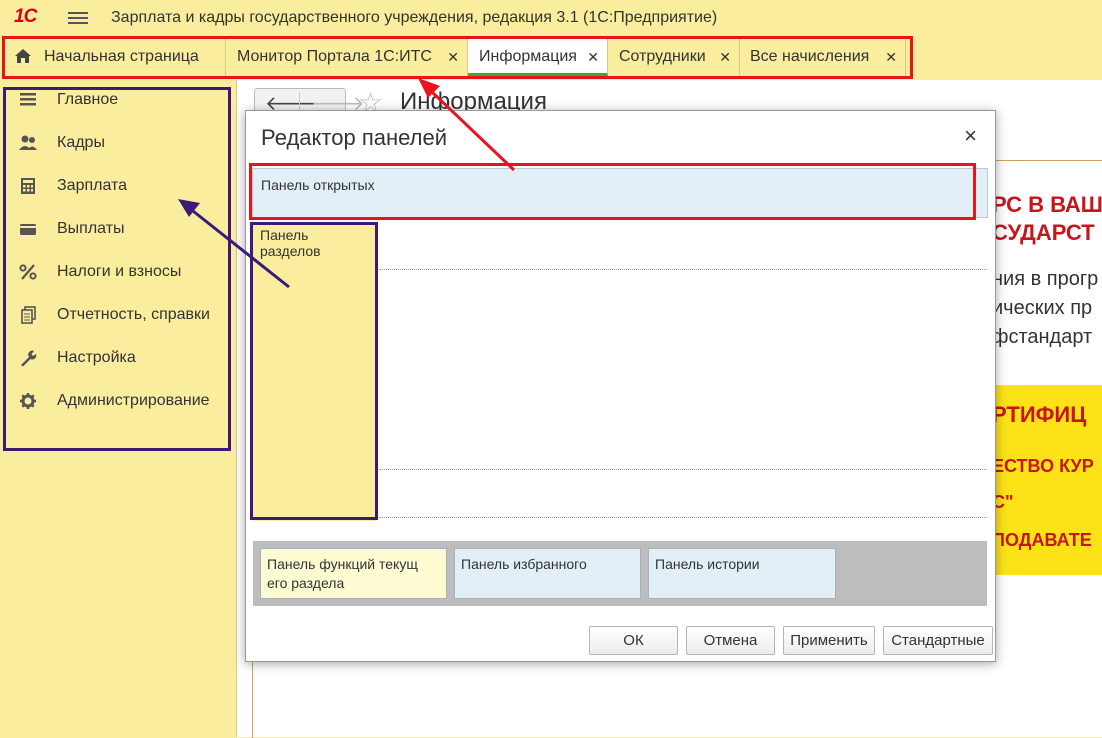  What do you see at coordinates (25, 16) in the screenshot?
I see `app-logo: 1С` at bounding box center [25, 16].